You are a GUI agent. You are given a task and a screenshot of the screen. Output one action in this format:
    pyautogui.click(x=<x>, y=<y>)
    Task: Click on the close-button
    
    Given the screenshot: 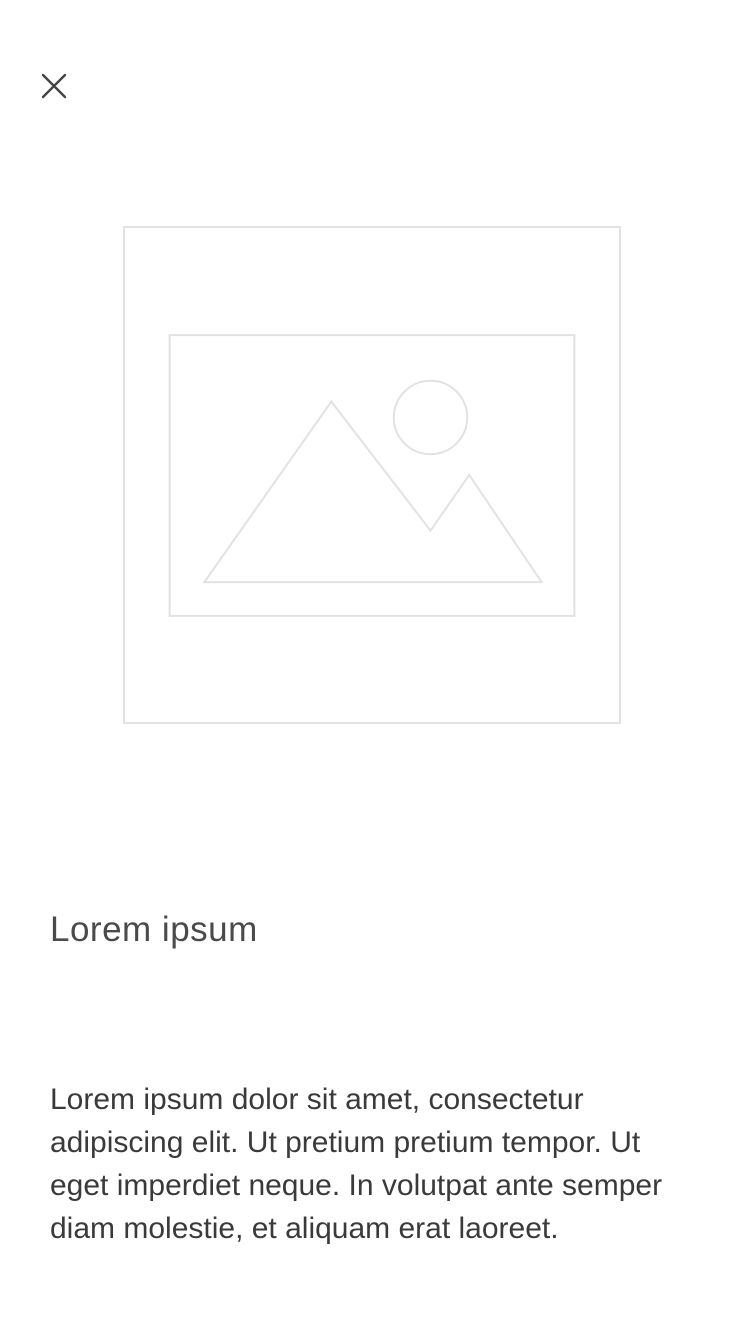 What is the action you would take?
    pyautogui.click(x=54, y=86)
    